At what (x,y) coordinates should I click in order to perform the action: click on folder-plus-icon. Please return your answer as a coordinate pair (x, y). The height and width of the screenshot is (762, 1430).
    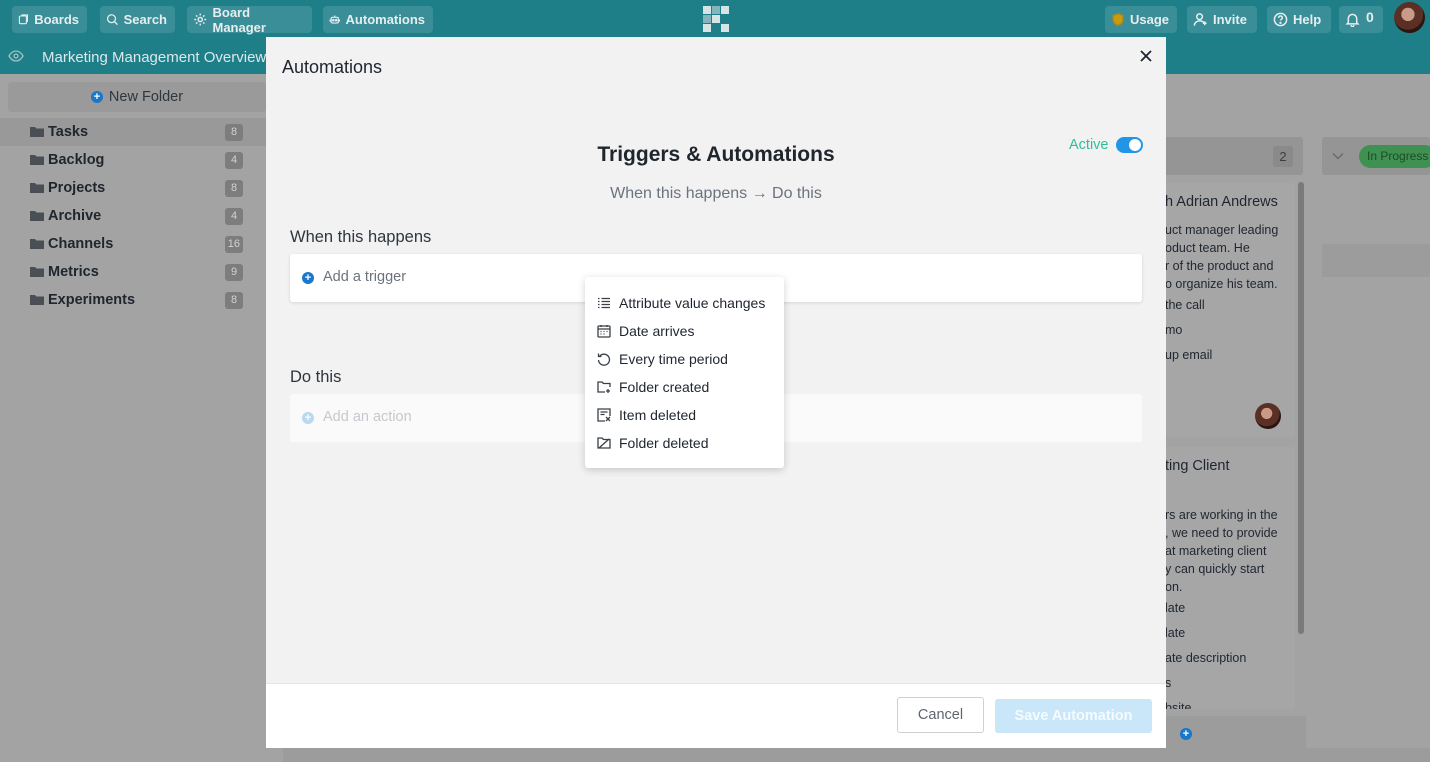
    Looking at the image, I should click on (604, 387).